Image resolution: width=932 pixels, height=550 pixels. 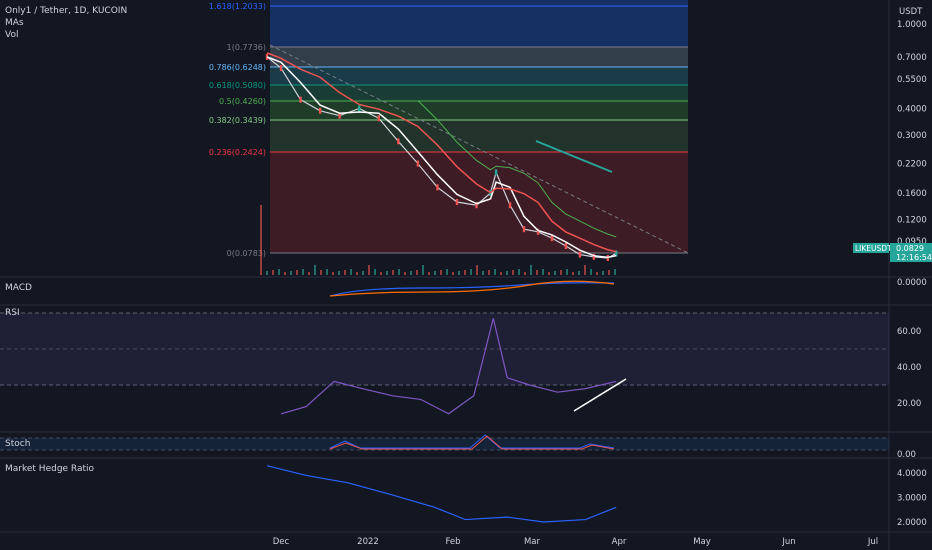 What do you see at coordinates (452, 542) in the screenshot?
I see `time-axis-label: Feb` at bounding box center [452, 542].